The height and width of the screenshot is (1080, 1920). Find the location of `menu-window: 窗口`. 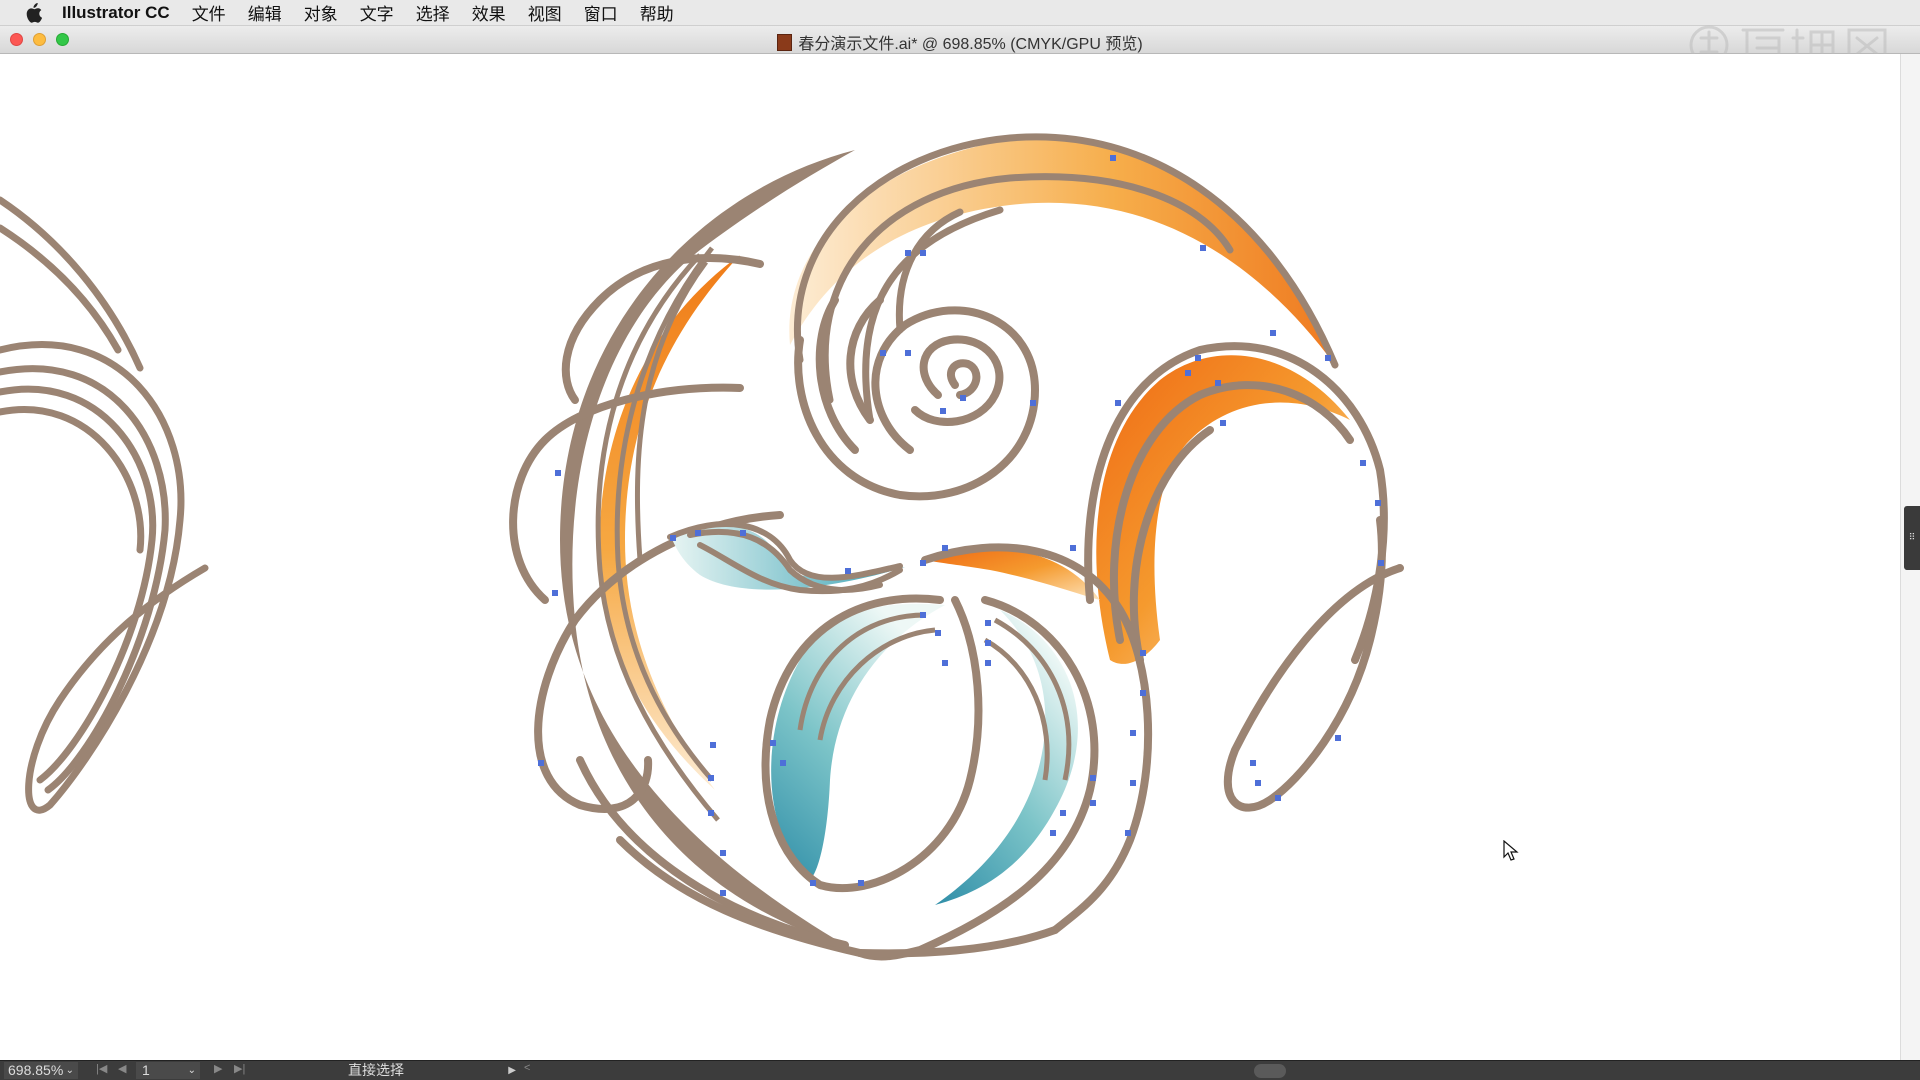

menu-window: 窗口 is located at coordinates (601, 12).